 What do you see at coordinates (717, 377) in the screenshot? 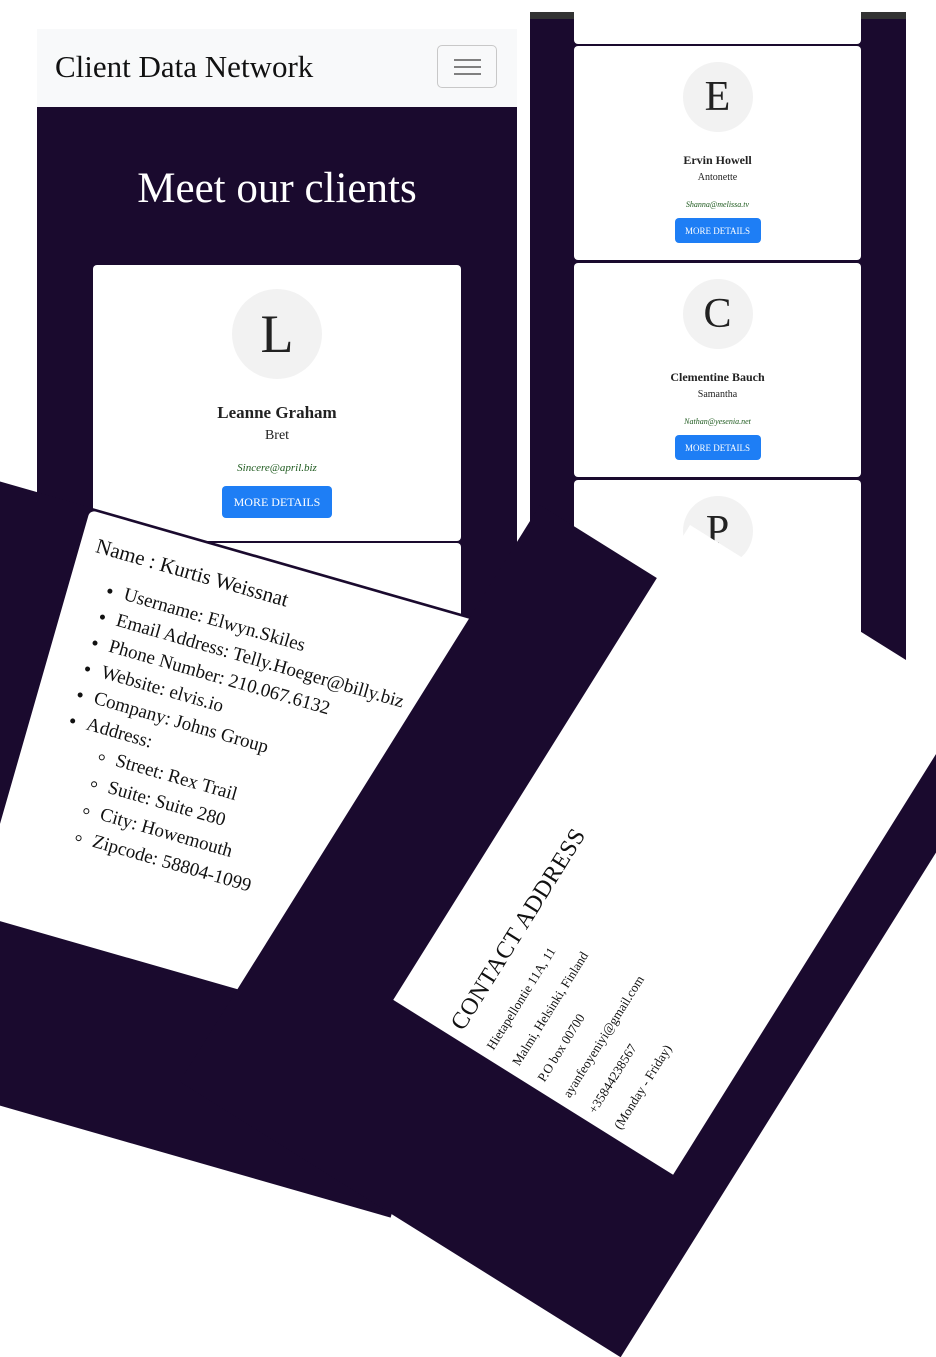
I see `client-name: Clementine Bauch` at bounding box center [717, 377].